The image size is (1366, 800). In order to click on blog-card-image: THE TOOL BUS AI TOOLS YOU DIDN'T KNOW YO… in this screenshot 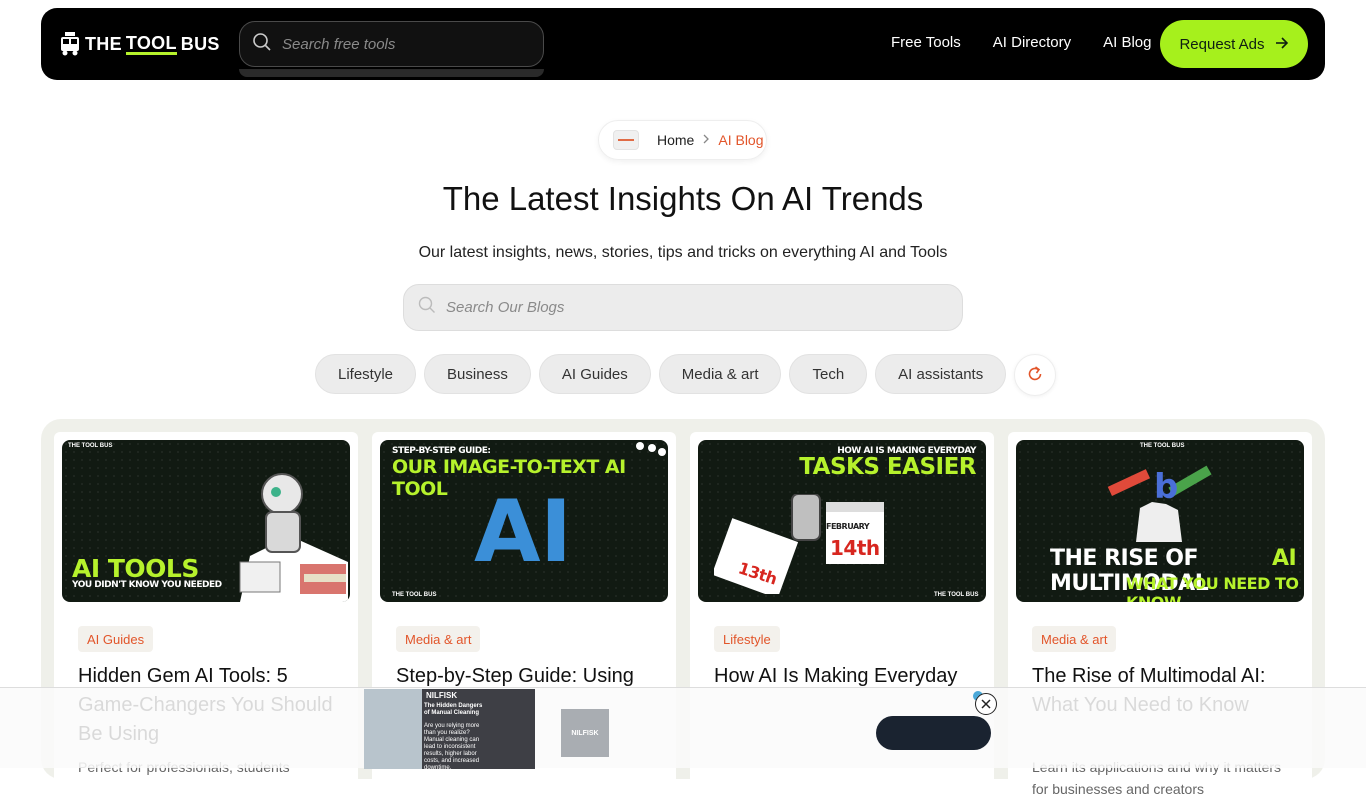, I will do `click(206, 521)`.